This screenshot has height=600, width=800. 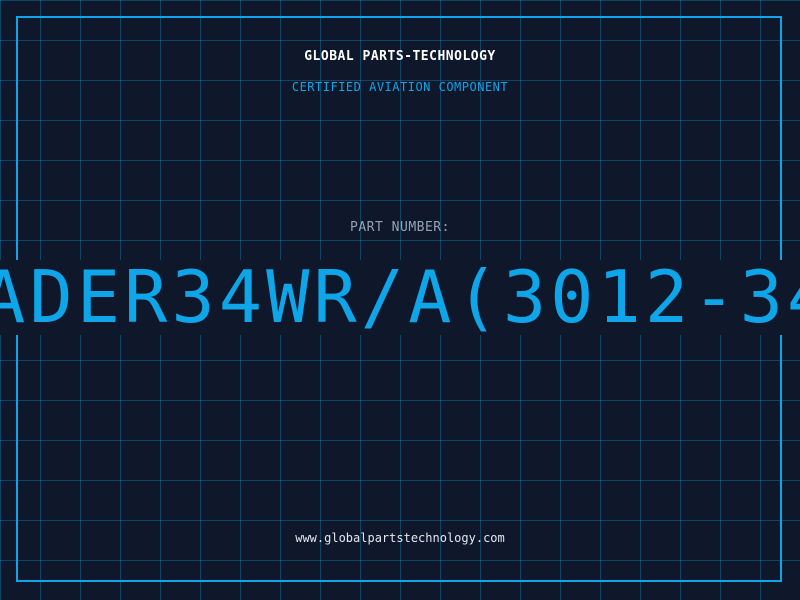 I want to click on certification-subtitle: CERTIFIED AVIATION COMPONENT, so click(x=400, y=87).